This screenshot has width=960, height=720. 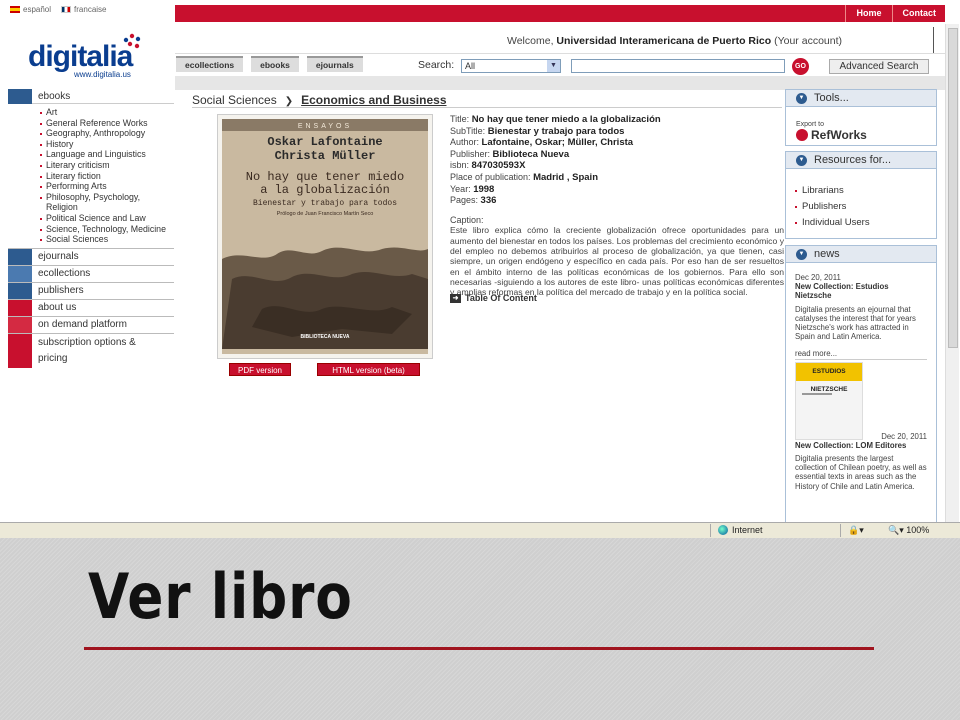 What do you see at coordinates (460, 119) in the screenshot?
I see `meta-label: Title:` at bounding box center [460, 119].